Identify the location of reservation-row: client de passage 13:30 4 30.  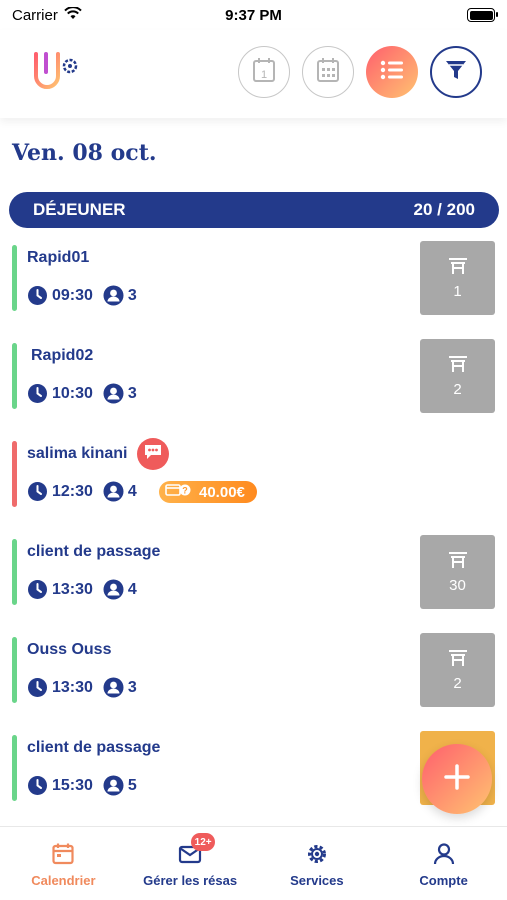
(253, 575).